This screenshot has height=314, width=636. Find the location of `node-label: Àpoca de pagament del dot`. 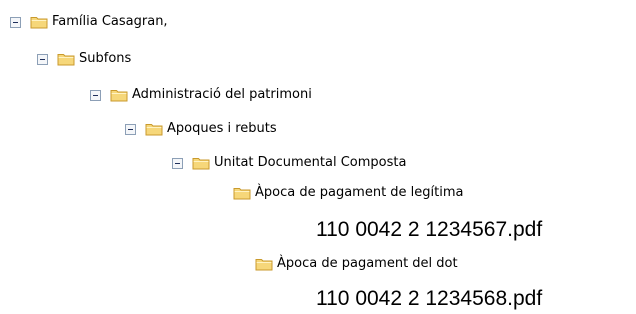

node-label: Àpoca de pagament del dot is located at coordinates (367, 264).